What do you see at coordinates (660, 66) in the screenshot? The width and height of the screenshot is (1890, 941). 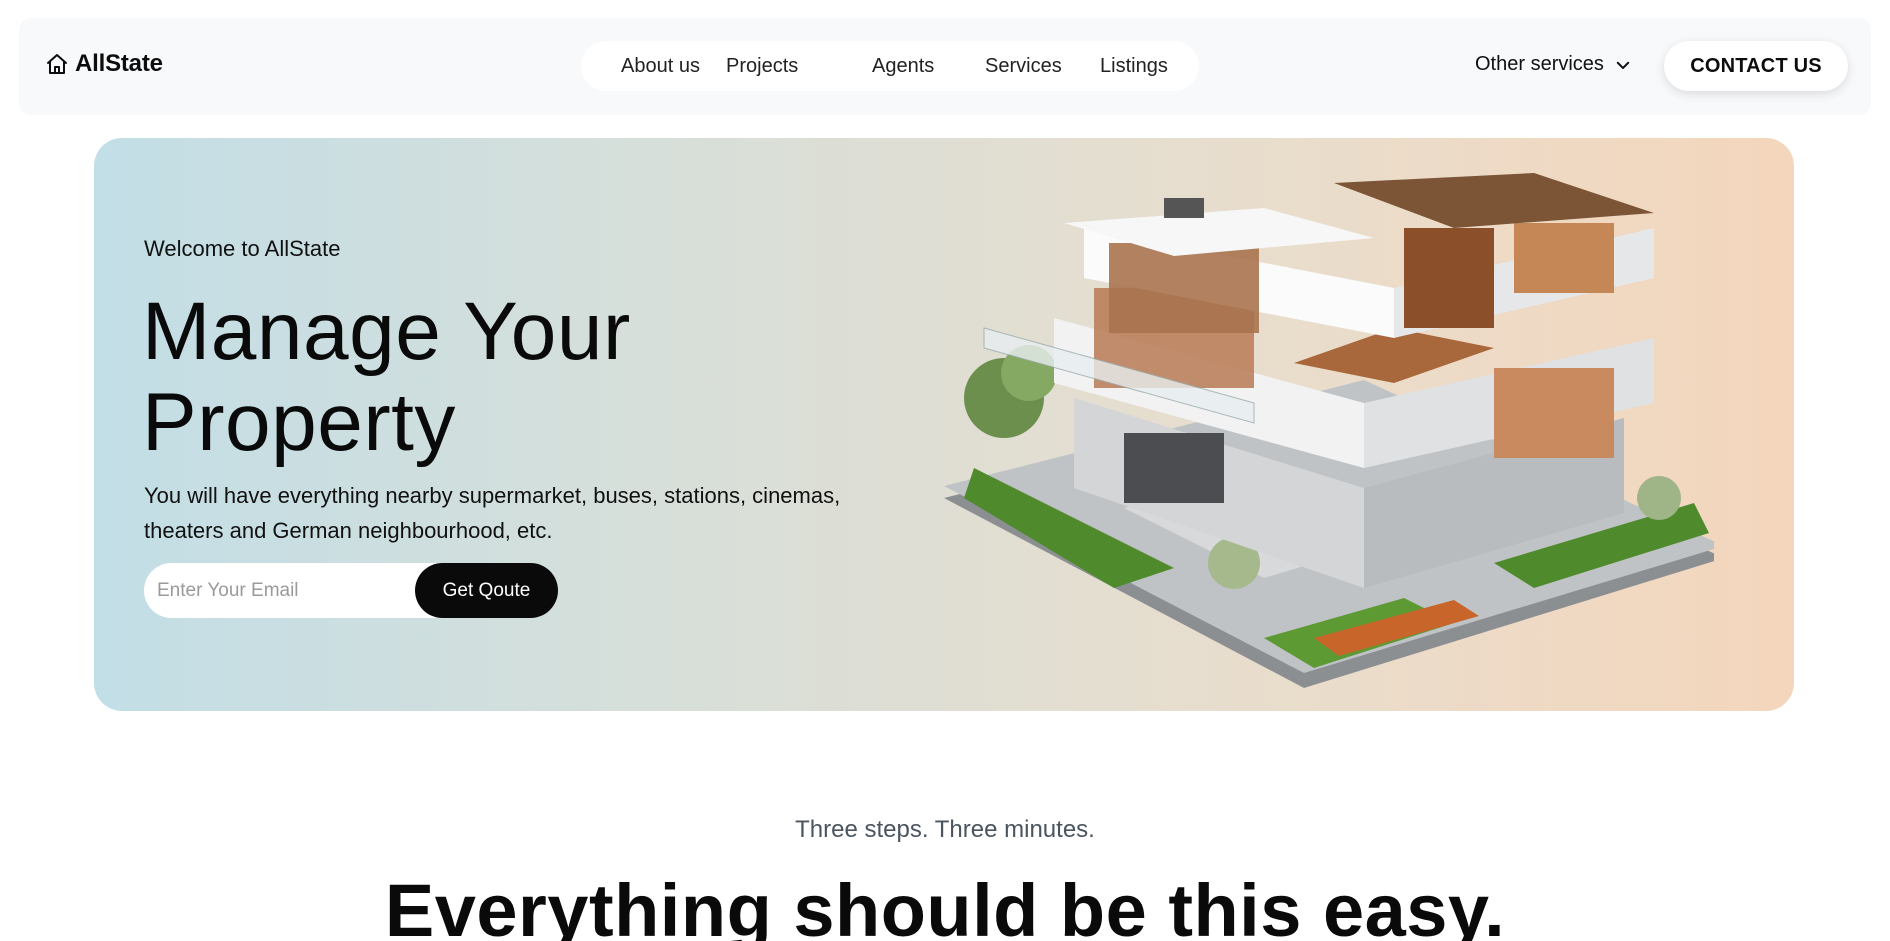 I see `nav-about-us: About us` at bounding box center [660, 66].